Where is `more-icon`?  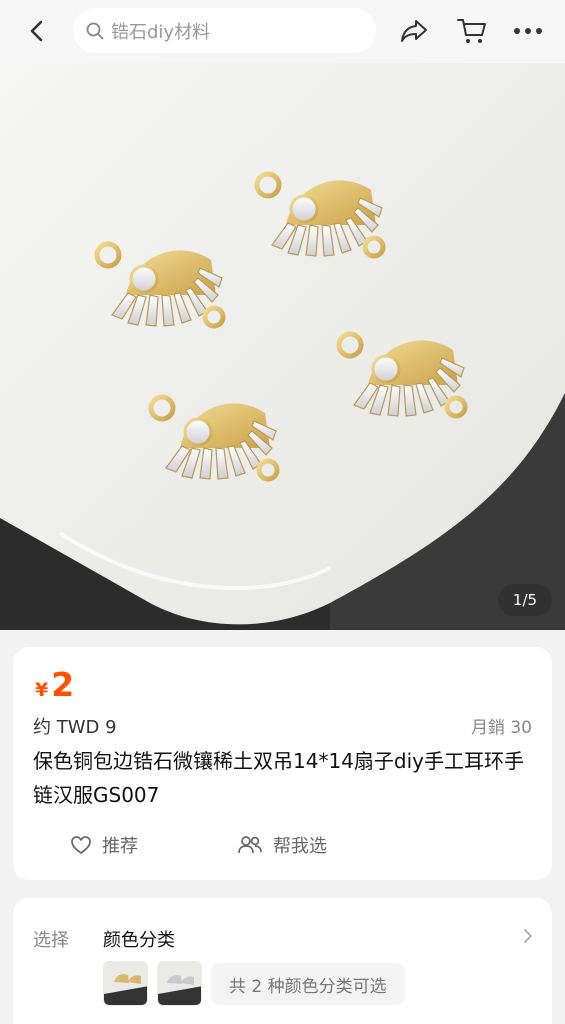 more-icon is located at coordinates (528, 31).